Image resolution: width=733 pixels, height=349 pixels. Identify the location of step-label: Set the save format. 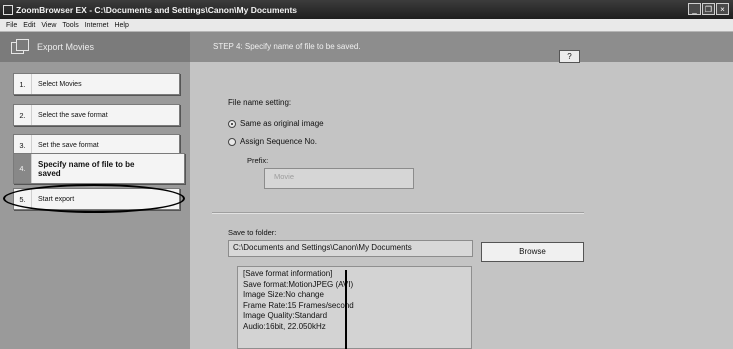
(68, 145).